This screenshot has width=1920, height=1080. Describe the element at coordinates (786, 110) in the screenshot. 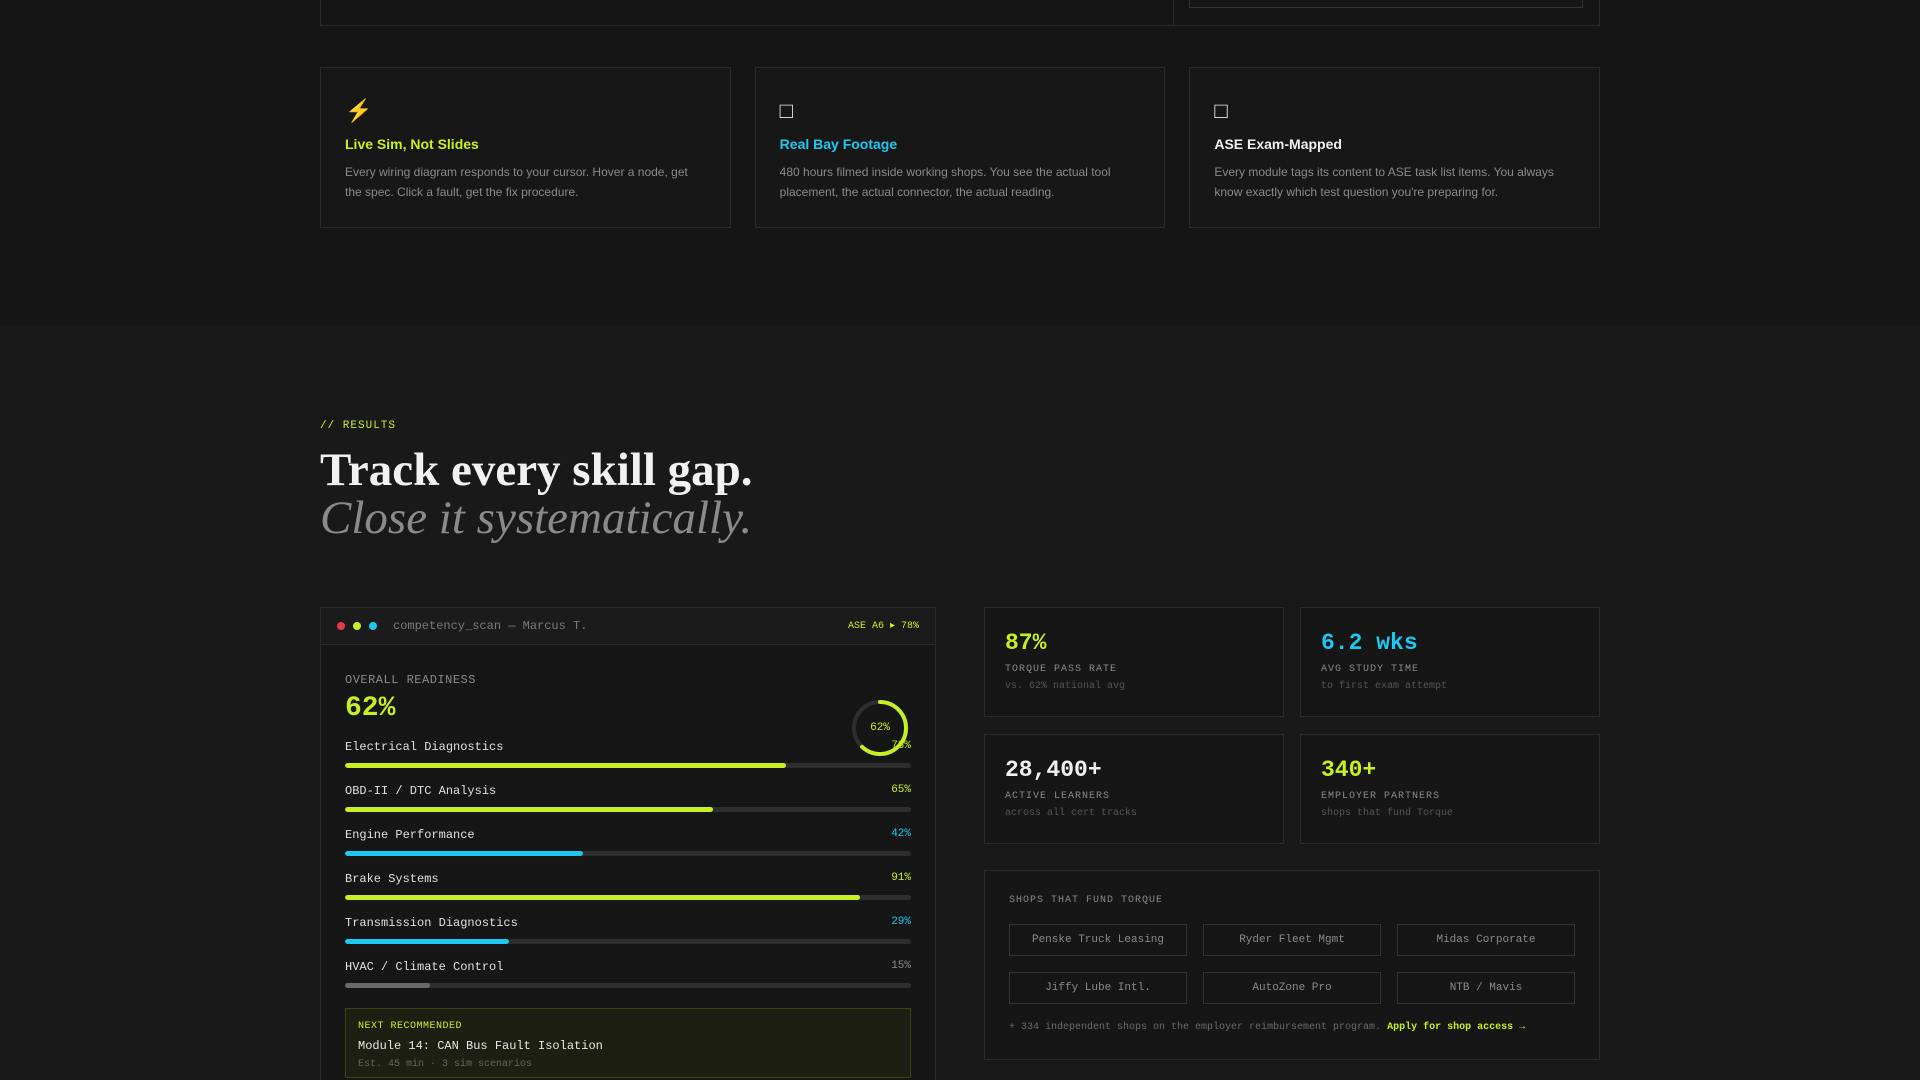

I see `video-icon: □` at that location.